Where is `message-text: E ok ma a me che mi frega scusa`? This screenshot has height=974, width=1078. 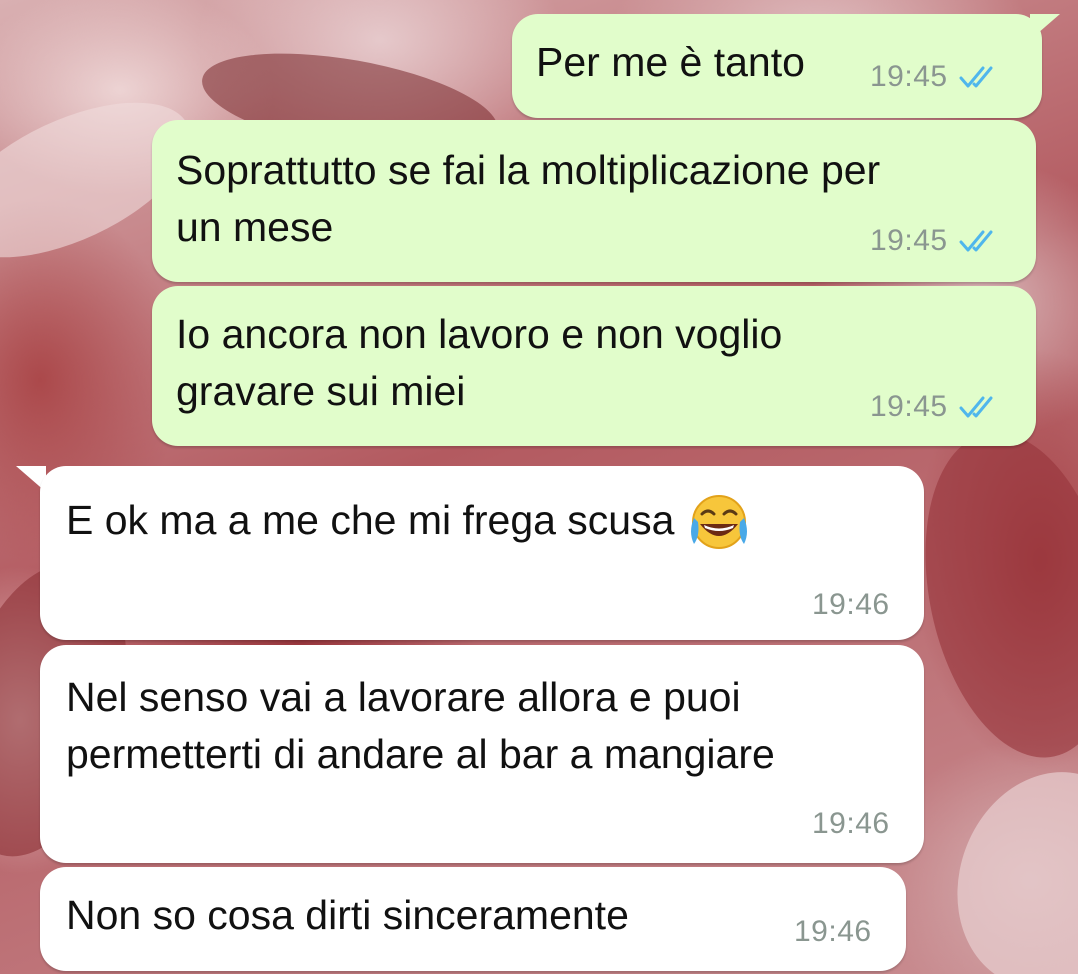 message-text: E ok ma a me che mi frega scusa is located at coordinates (409, 523).